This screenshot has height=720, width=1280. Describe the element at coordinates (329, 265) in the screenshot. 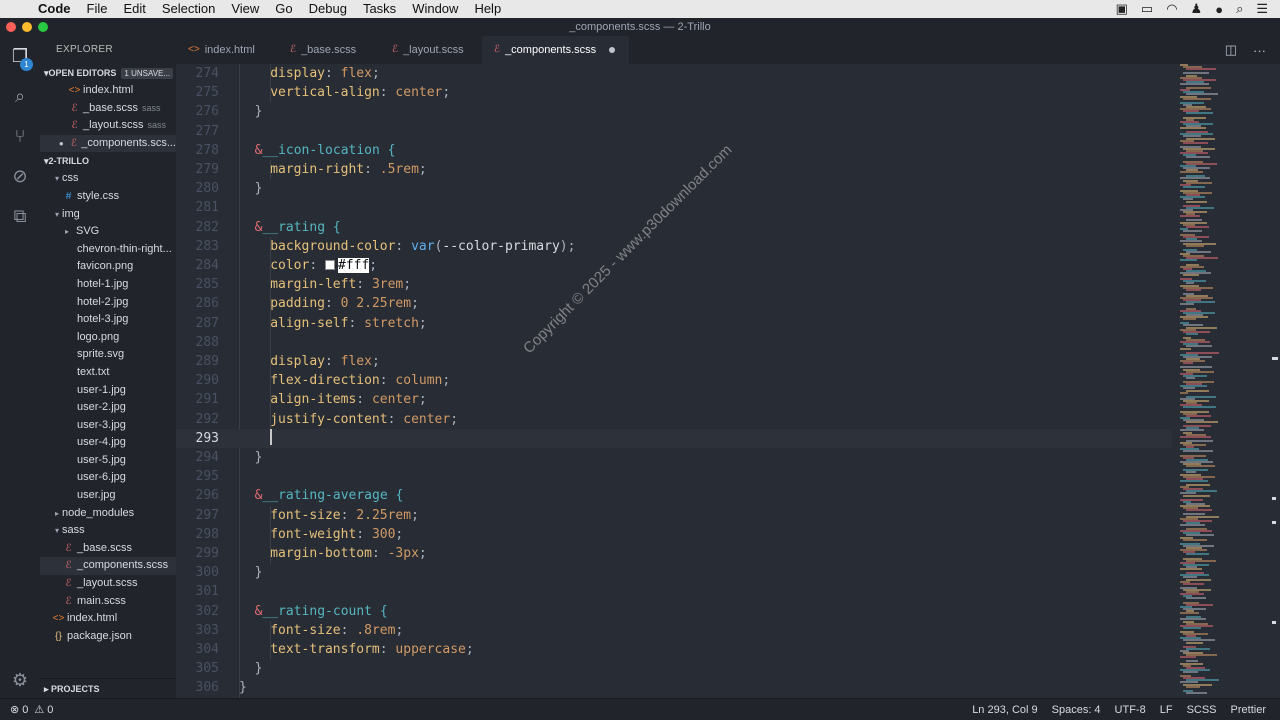

I see `color-swatch-icon` at that location.